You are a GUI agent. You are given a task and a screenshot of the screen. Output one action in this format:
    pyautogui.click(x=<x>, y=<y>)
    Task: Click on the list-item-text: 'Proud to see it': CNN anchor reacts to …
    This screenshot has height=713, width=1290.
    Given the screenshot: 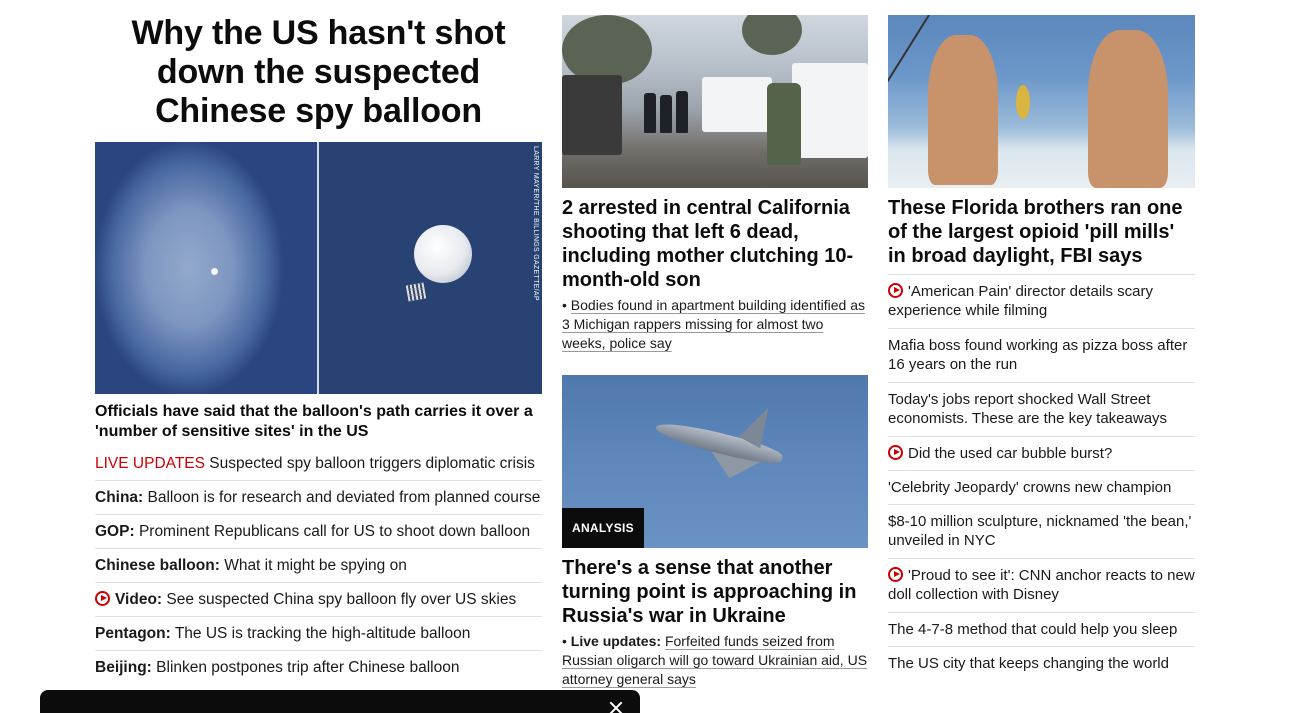 What is the action you would take?
    pyautogui.click(x=1041, y=585)
    